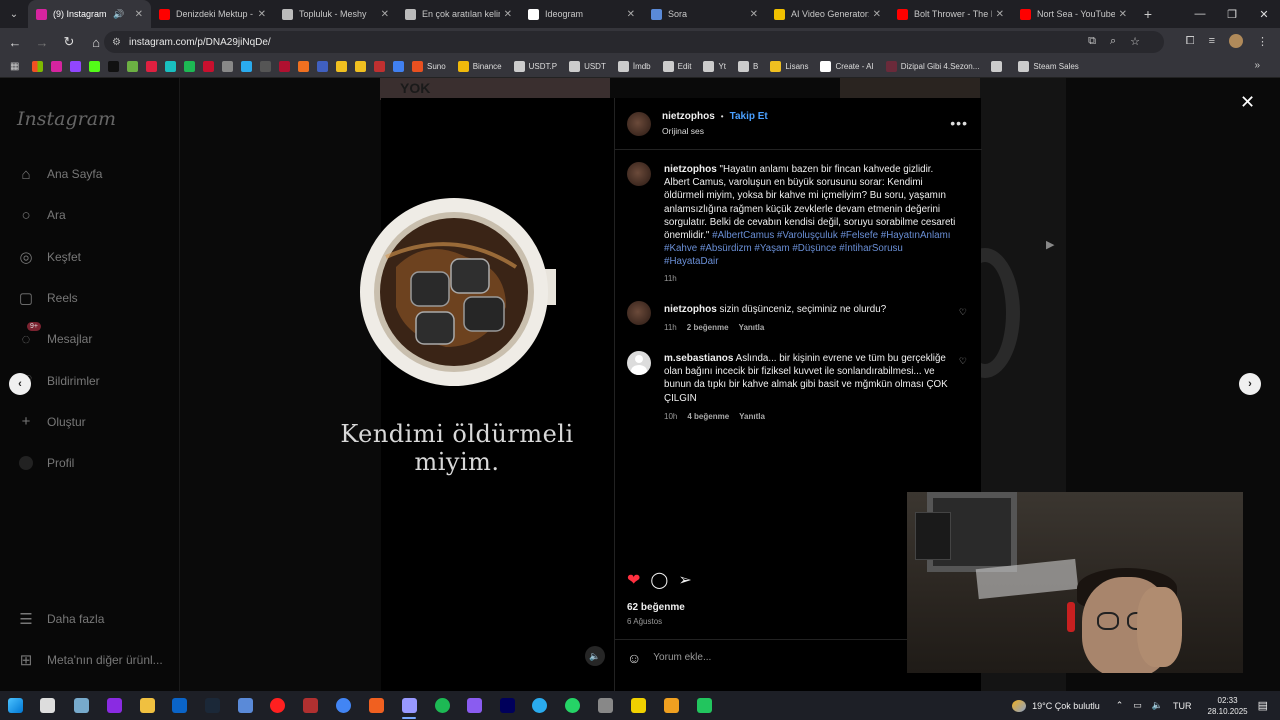  I want to click on bookmark-link: Steam Sales, so click(1048, 66).